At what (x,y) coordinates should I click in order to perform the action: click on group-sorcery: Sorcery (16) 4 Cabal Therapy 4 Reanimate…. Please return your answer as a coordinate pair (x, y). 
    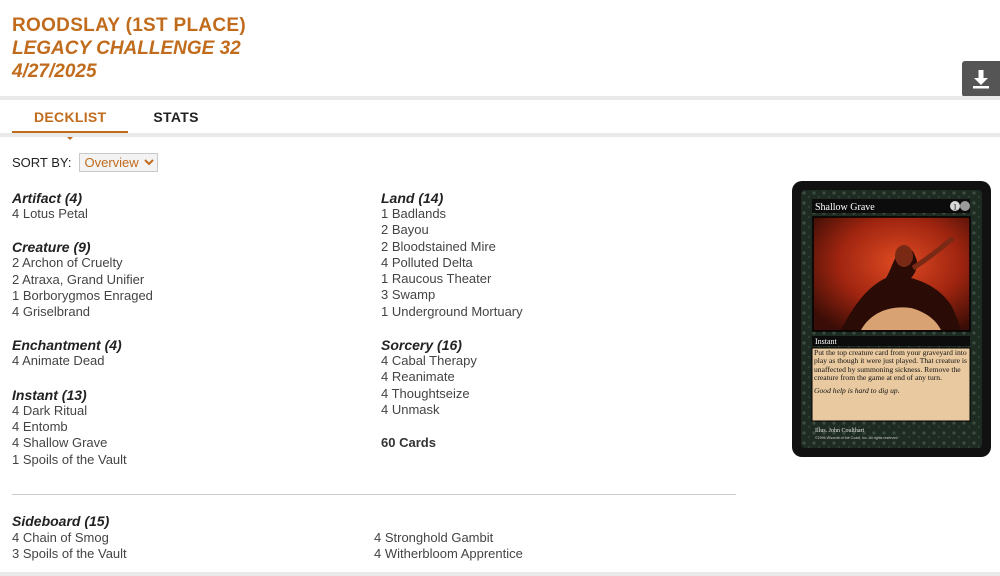
    Looking at the image, I should click on (556, 377).